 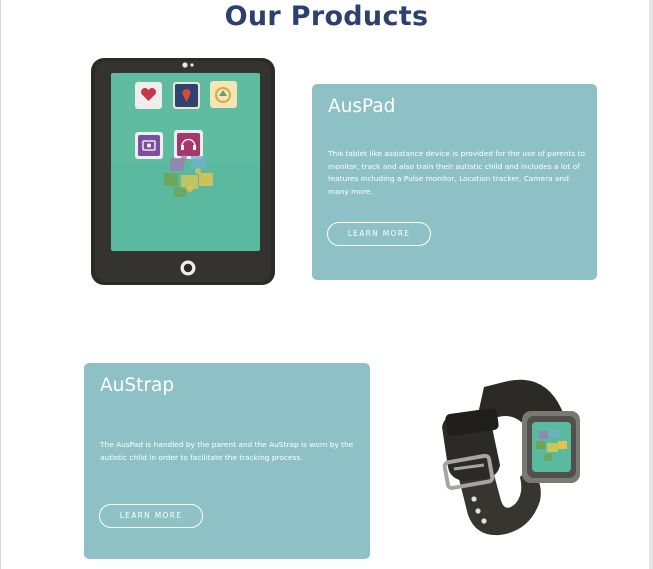 What do you see at coordinates (0, 284) in the screenshot?
I see `page-left-border` at bounding box center [0, 284].